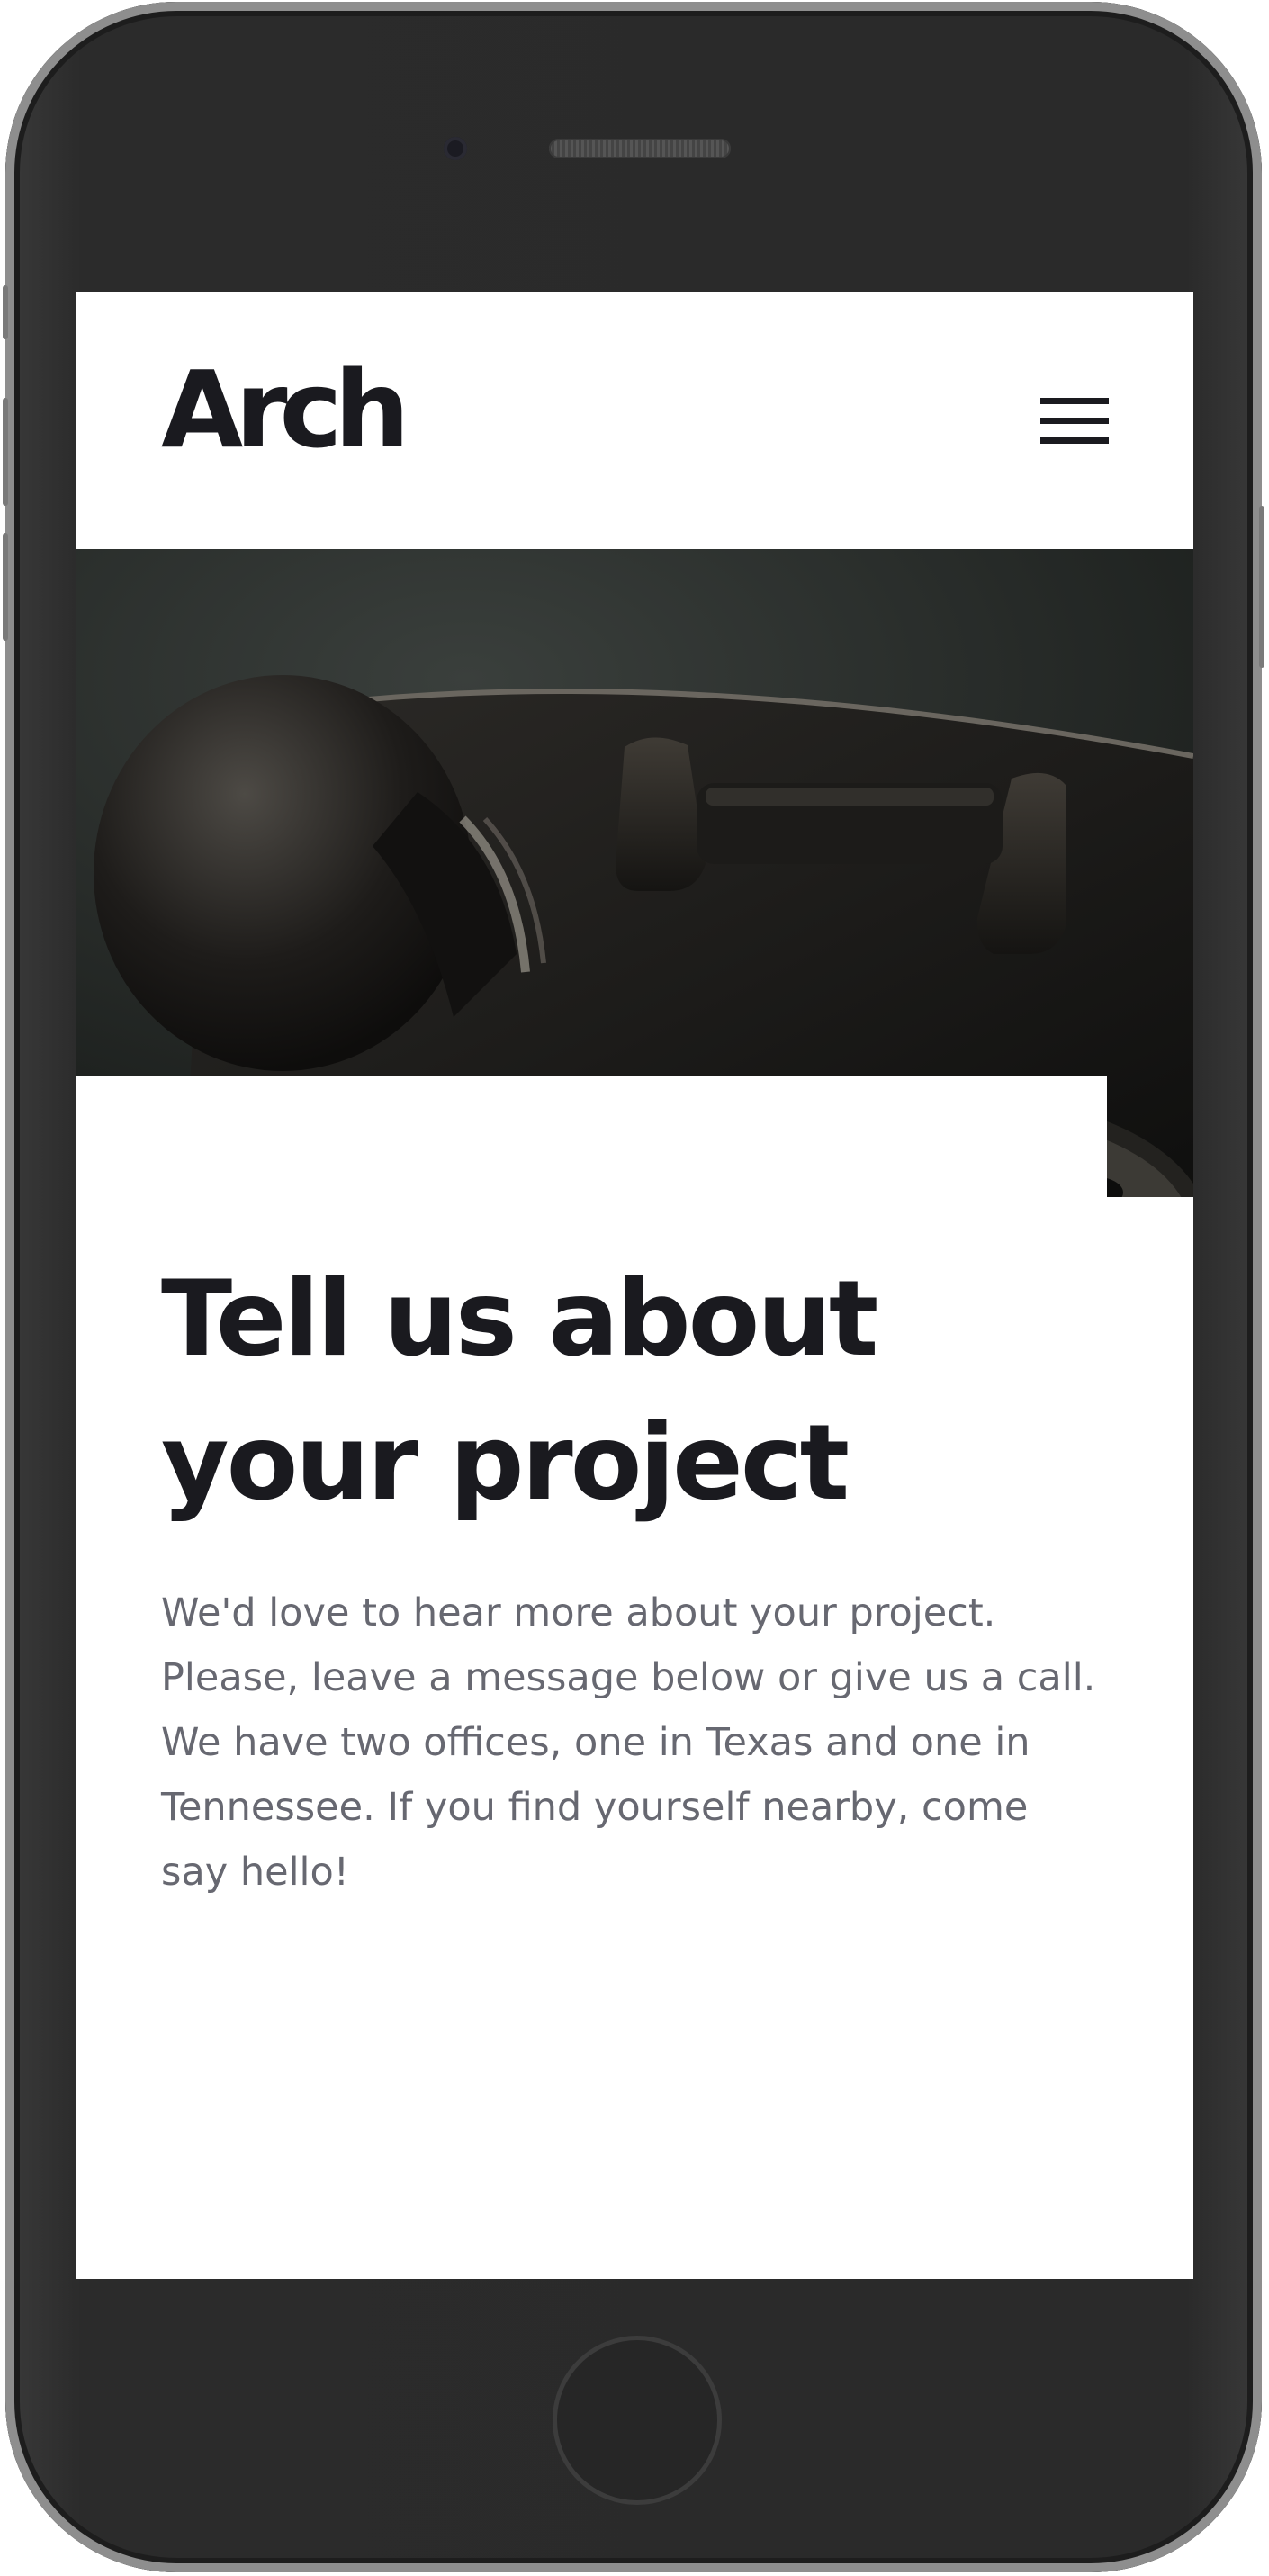 The height and width of the screenshot is (2576, 1269). Describe the element at coordinates (506, 1463) in the screenshot. I see `page-title-line-2: your project` at that location.